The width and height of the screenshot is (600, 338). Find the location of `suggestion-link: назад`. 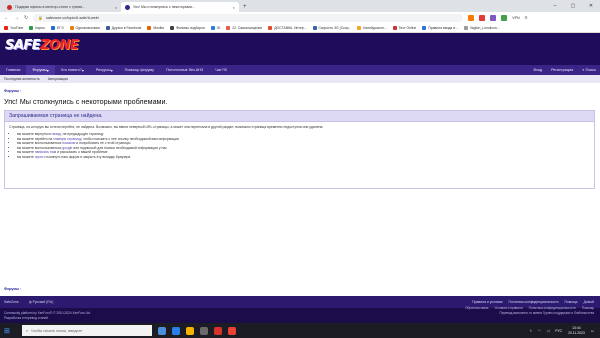

suggestion-link: назад is located at coordinates (56, 134).